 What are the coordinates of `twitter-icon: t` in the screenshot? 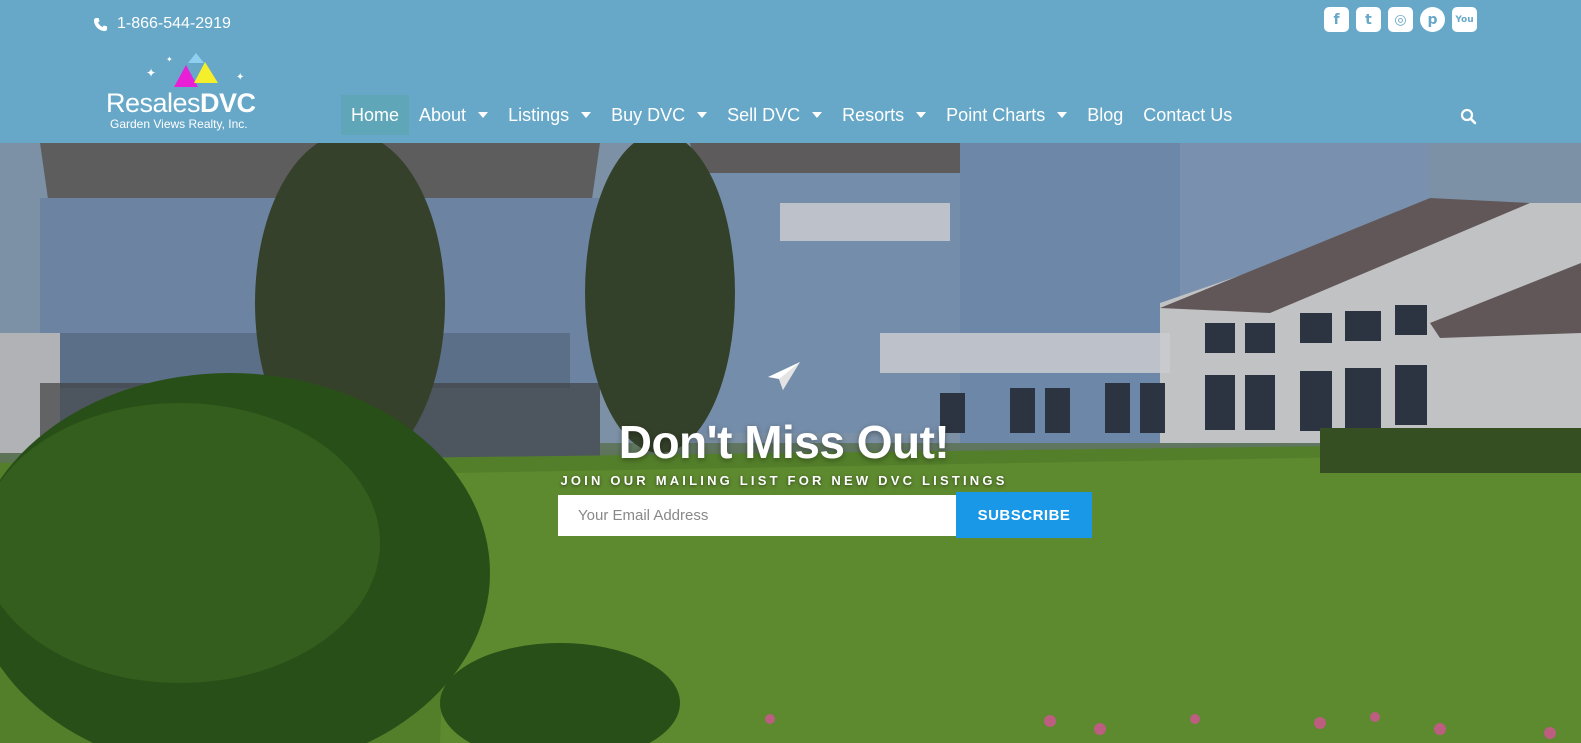 It's located at (1368, 19).